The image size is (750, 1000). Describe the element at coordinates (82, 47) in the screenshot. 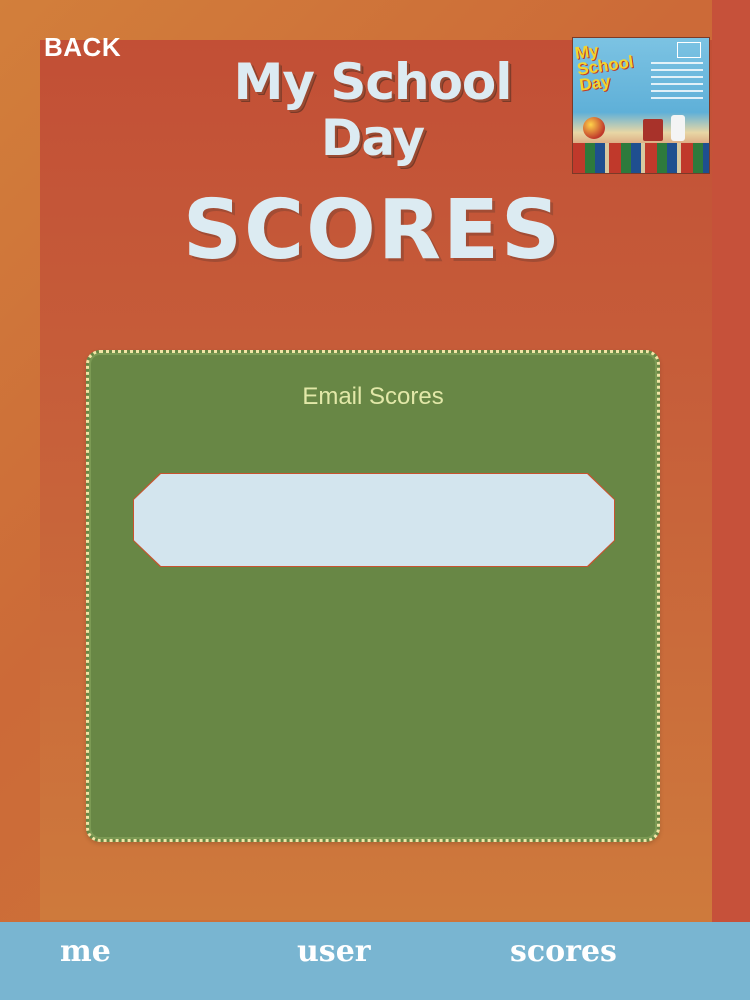

I see `back-button: BACK` at that location.